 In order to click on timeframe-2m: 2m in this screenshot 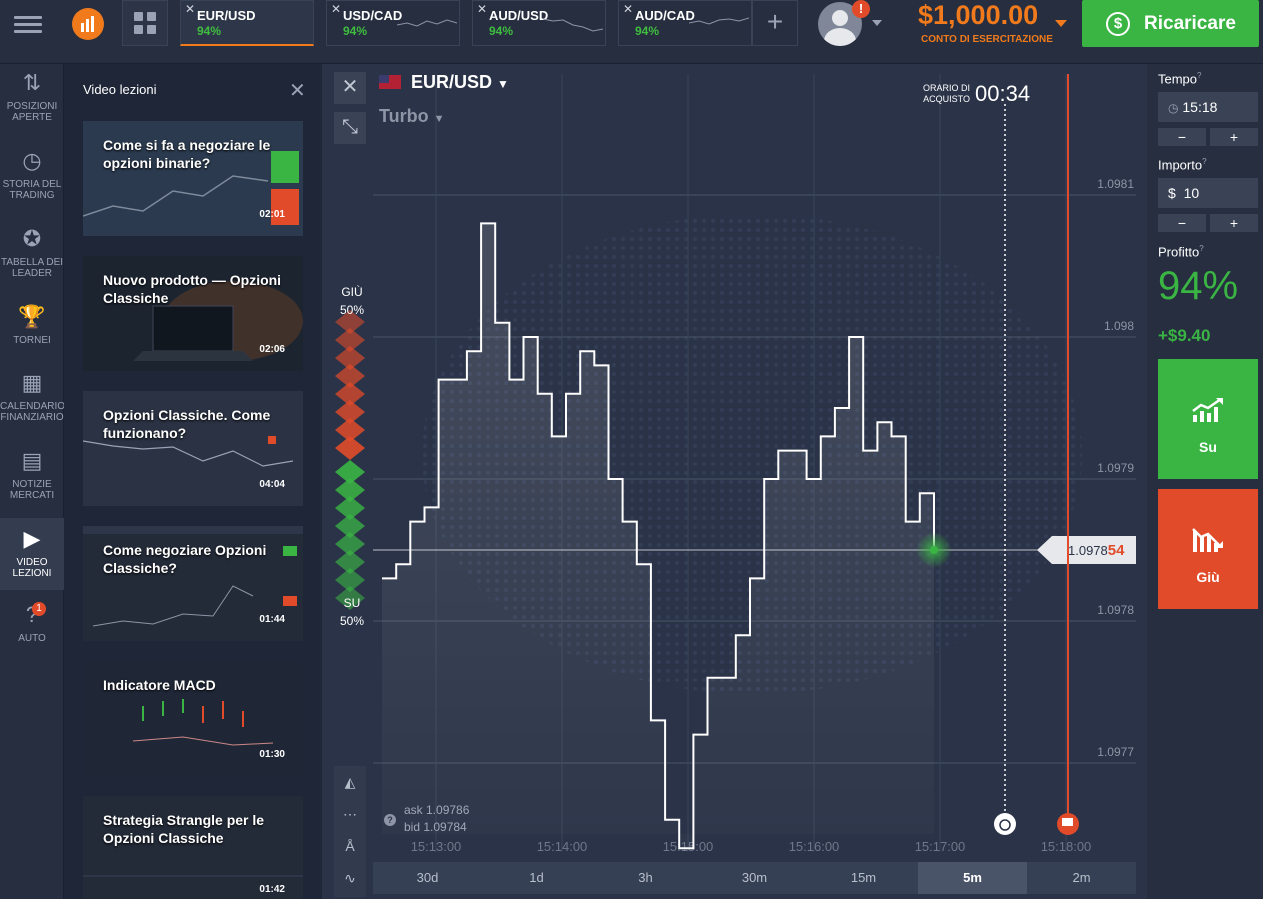, I will do `click(1081, 878)`.